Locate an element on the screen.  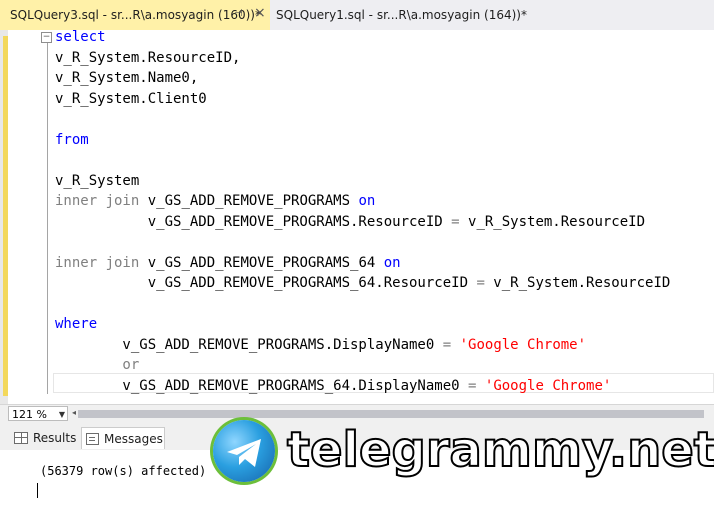
code-line: v_R_System is located at coordinates (362, 181).